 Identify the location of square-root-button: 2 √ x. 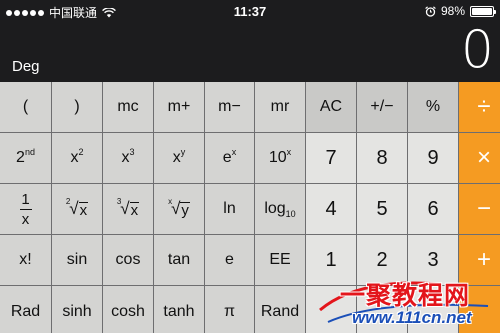
(77, 209).